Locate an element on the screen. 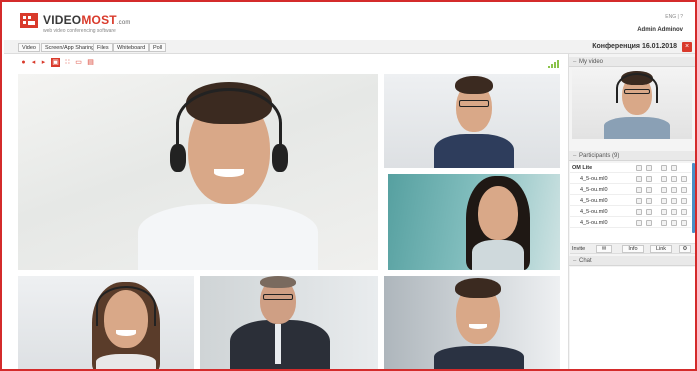 The width and height of the screenshot is (697, 371). camera-icon: ▸ is located at coordinates (43, 62).